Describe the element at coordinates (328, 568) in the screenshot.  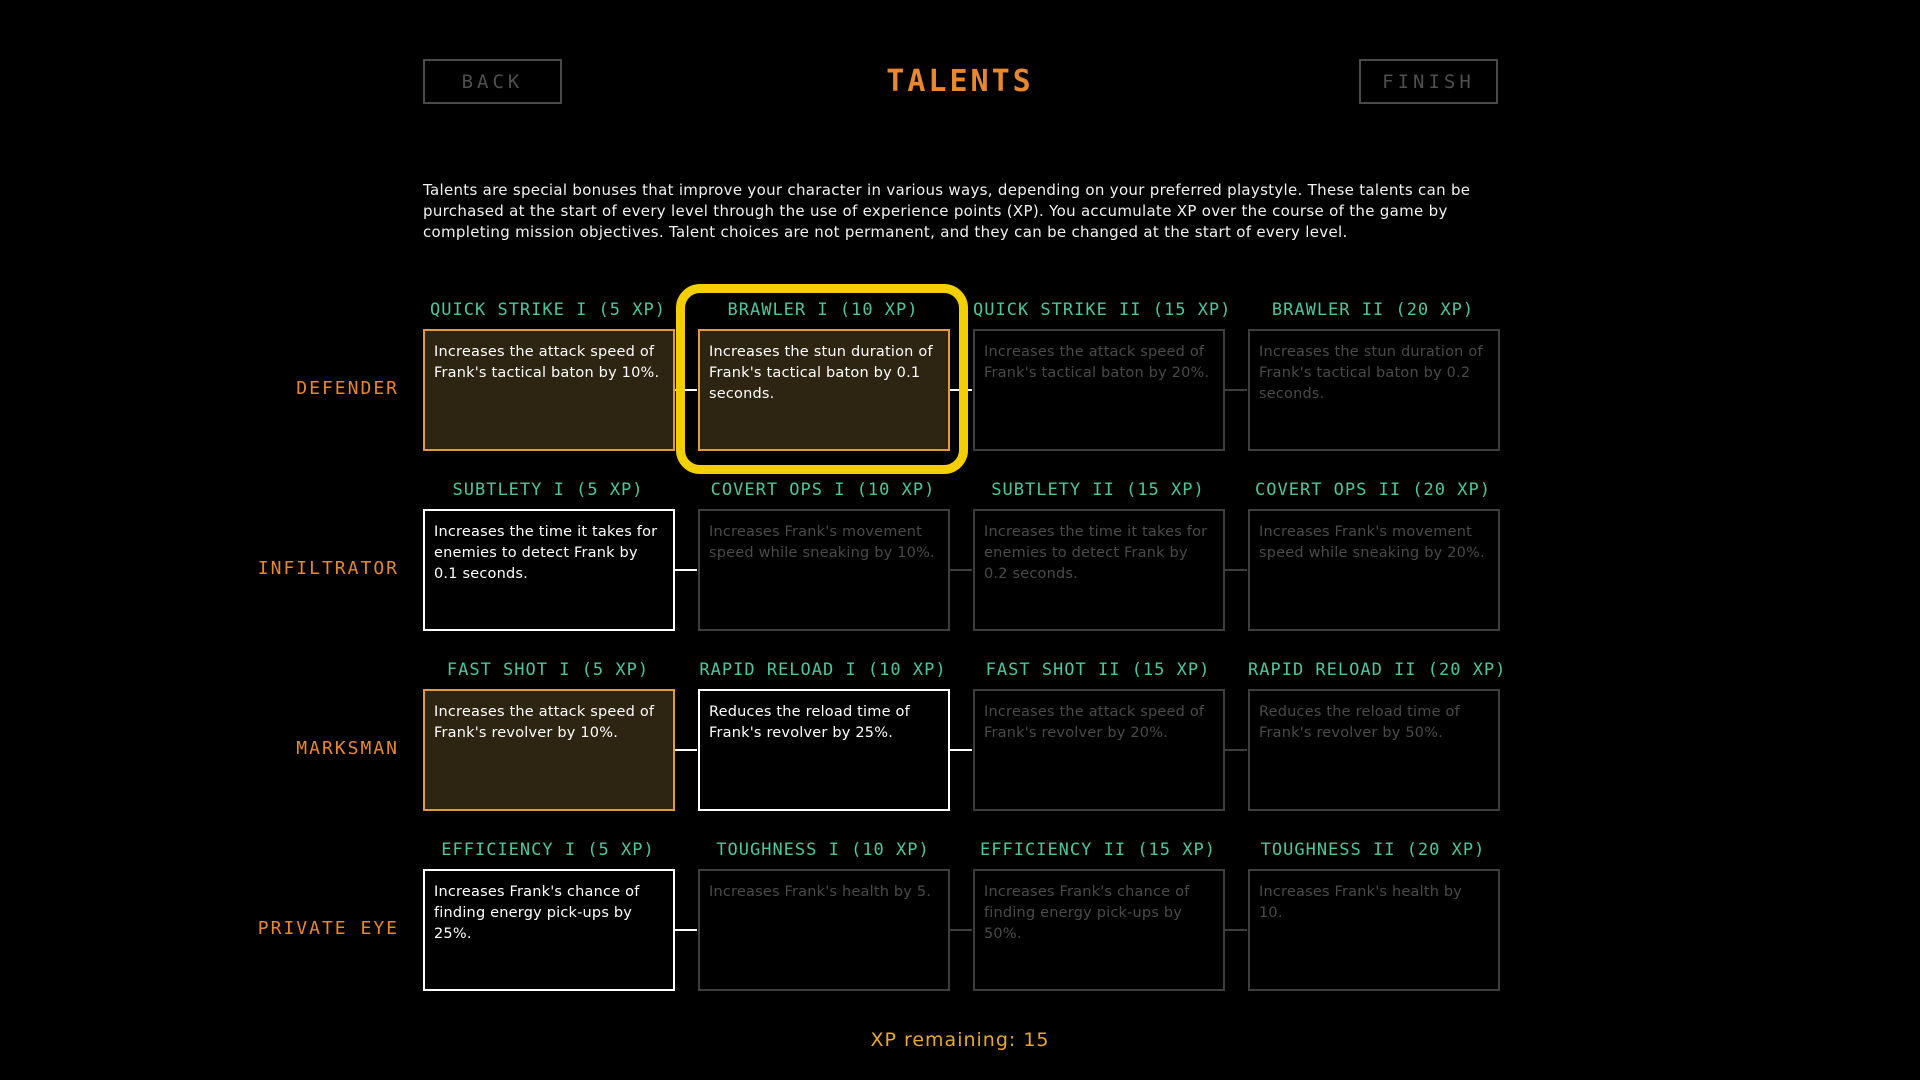
I see `row-label-infiltrator: INFILTRATOR` at that location.